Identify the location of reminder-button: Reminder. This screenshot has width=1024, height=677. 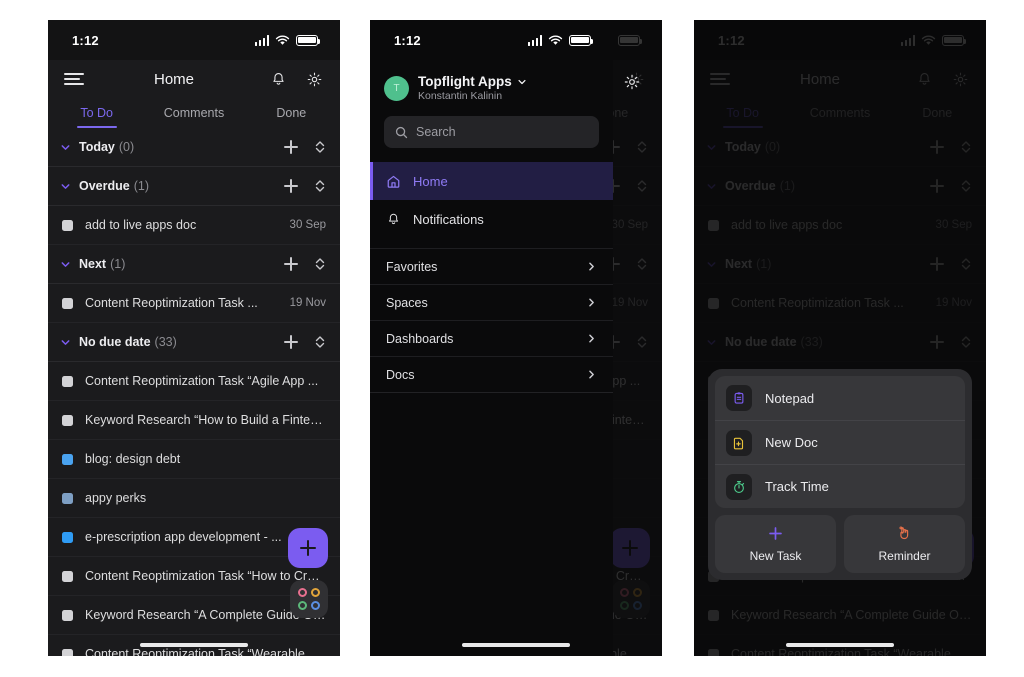
(904, 544).